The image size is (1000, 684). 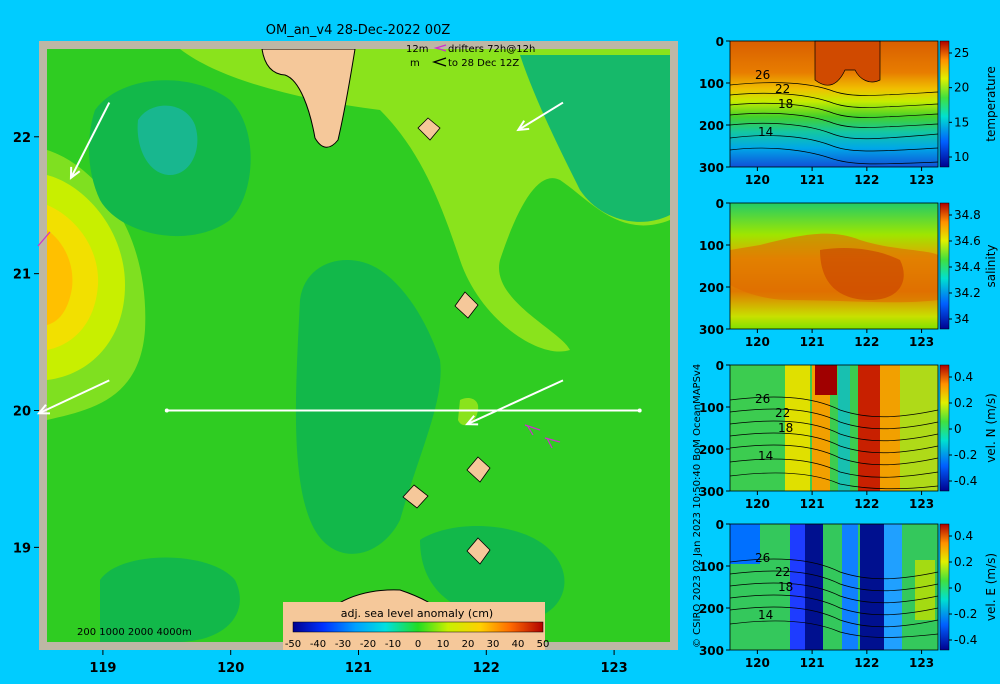 I want to click on salinity-y-tick-label-0: 0, so click(x=720, y=204).